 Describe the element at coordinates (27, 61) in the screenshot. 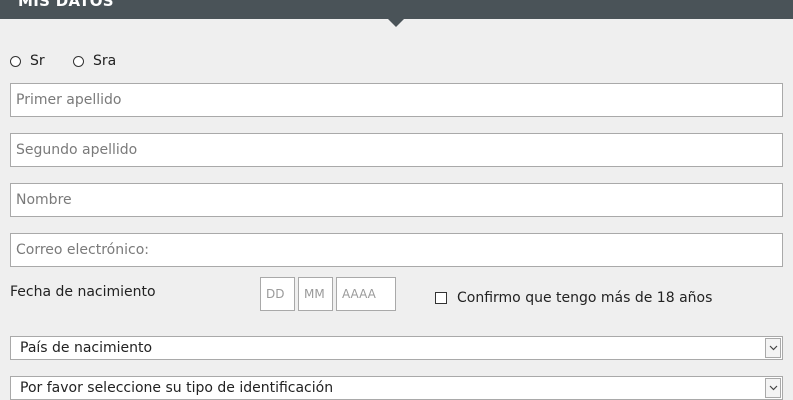

I see `radio-option-sr: Sr` at that location.